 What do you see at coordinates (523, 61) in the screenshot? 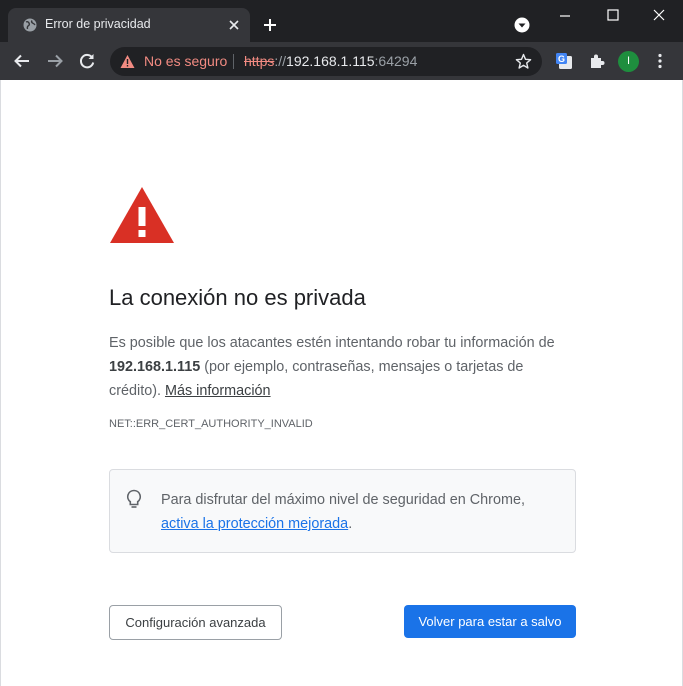
I see `star-icon` at bounding box center [523, 61].